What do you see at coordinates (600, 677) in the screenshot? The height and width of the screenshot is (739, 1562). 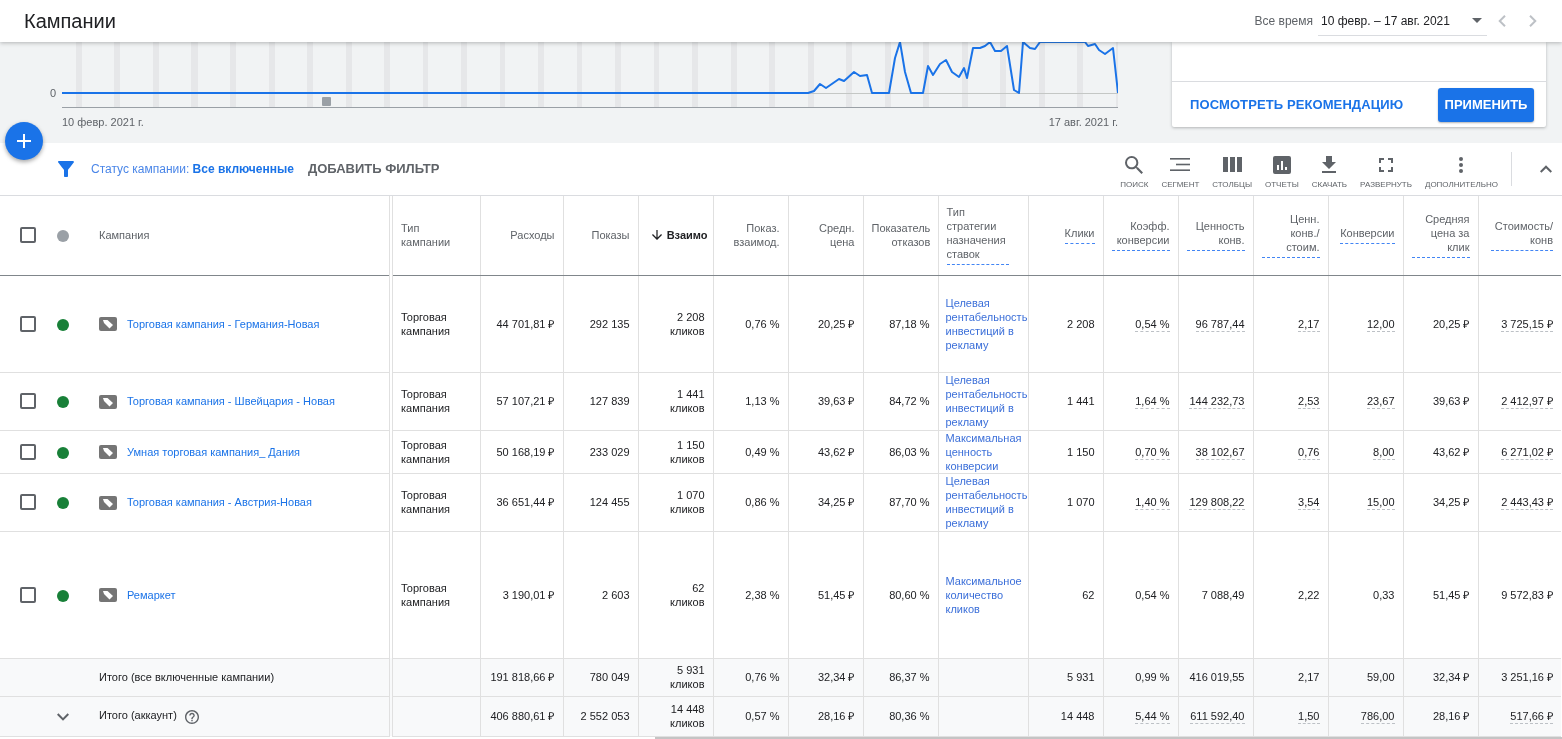 I see `table-cell: 780 049` at bounding box center [600, 677].